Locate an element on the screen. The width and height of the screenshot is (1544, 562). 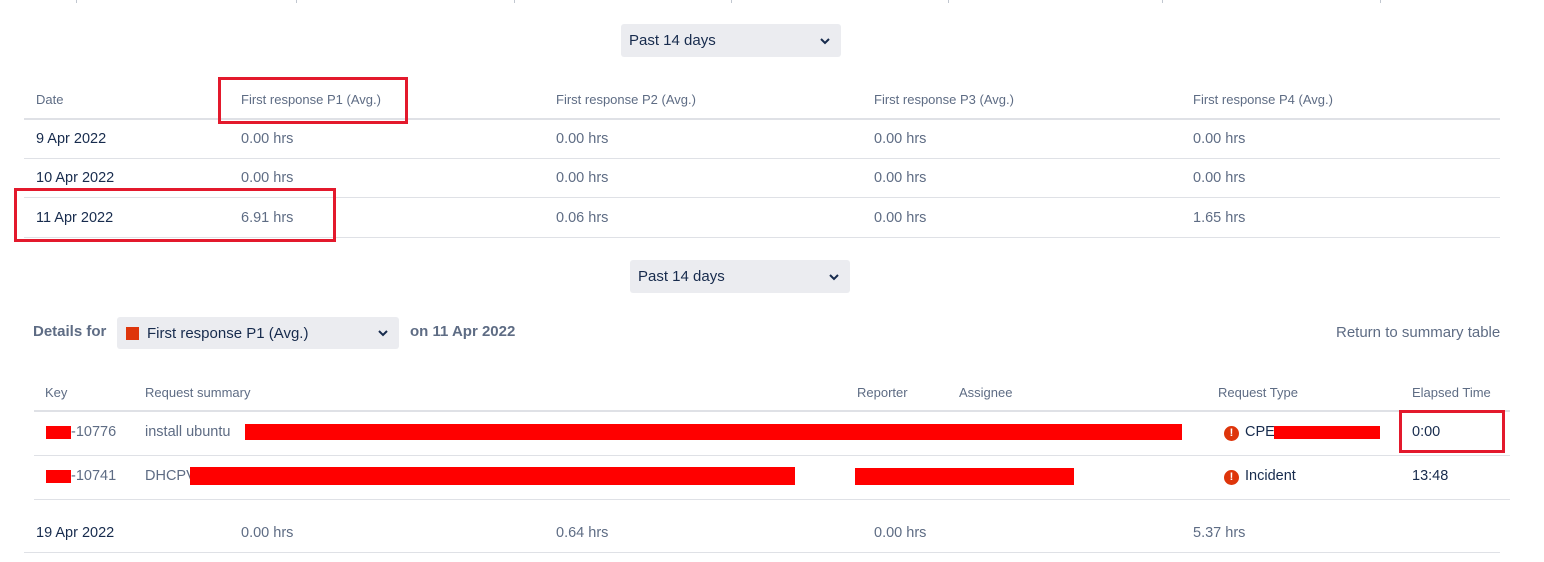
header-request-type: Request Type is located at coordinates (1258, 392).